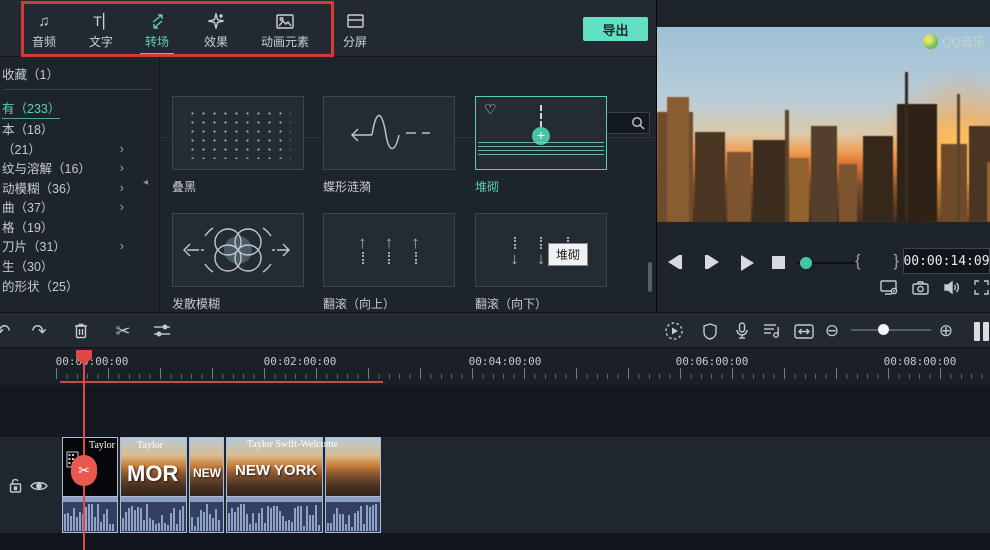 This screenshot has width=990, height=550. I want to click on sidebar-collapse-arrow: ◂, so click(145, 182).